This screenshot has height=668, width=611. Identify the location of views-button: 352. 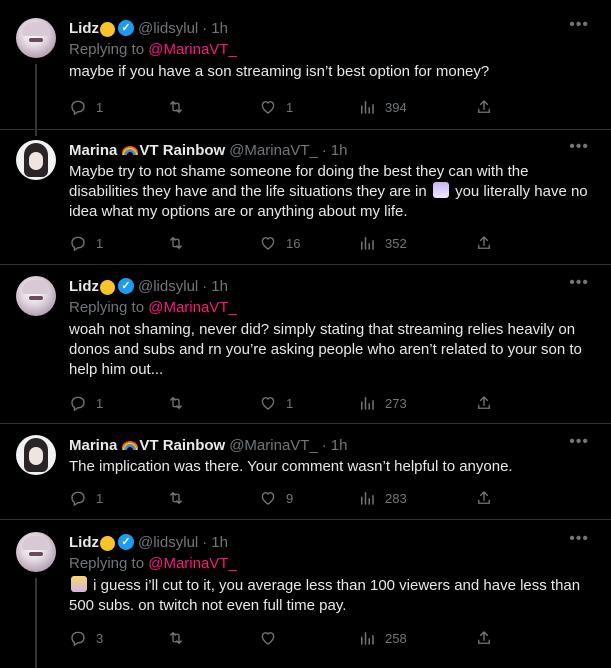
(382, 243).